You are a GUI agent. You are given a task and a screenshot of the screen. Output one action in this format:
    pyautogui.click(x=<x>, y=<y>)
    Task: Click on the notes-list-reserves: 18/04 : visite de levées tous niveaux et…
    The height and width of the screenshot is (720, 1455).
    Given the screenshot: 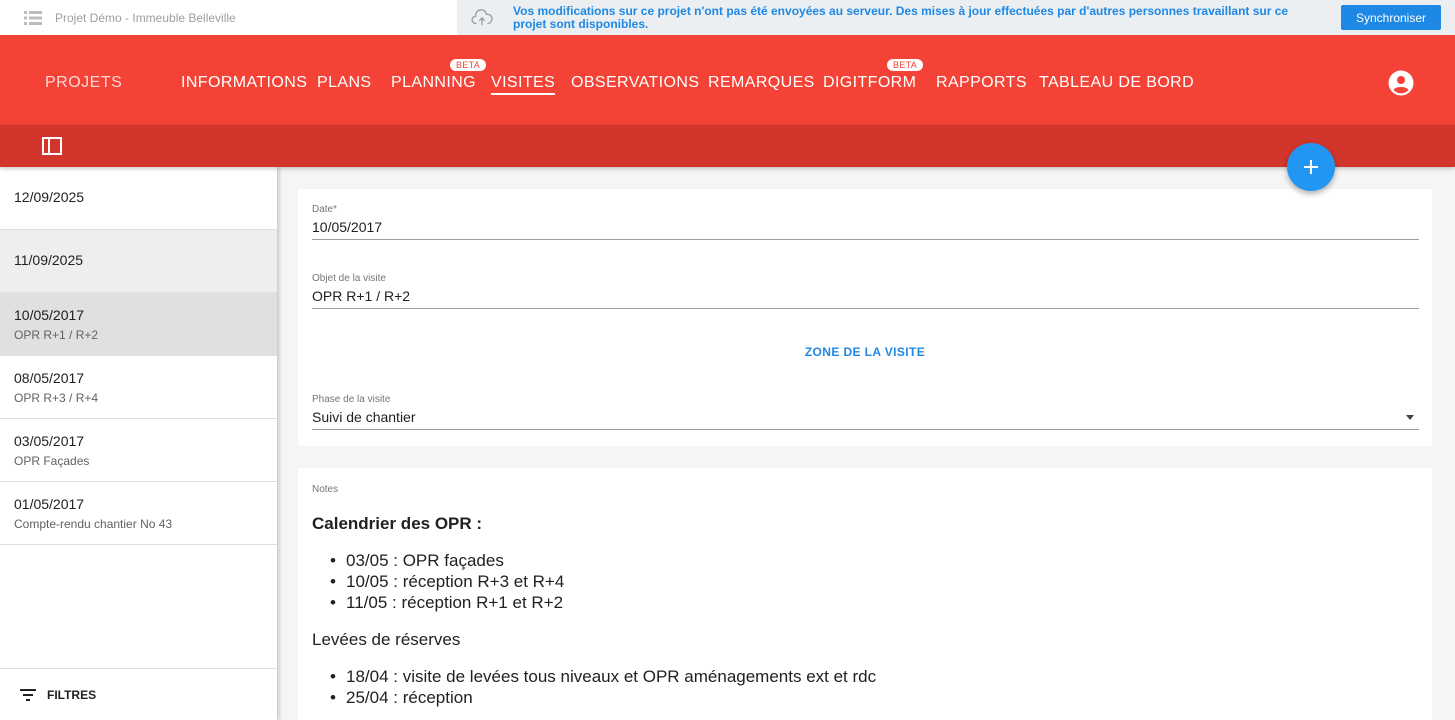 What is the action you would take?
    pyautogui.click(x=603, y=687)
    